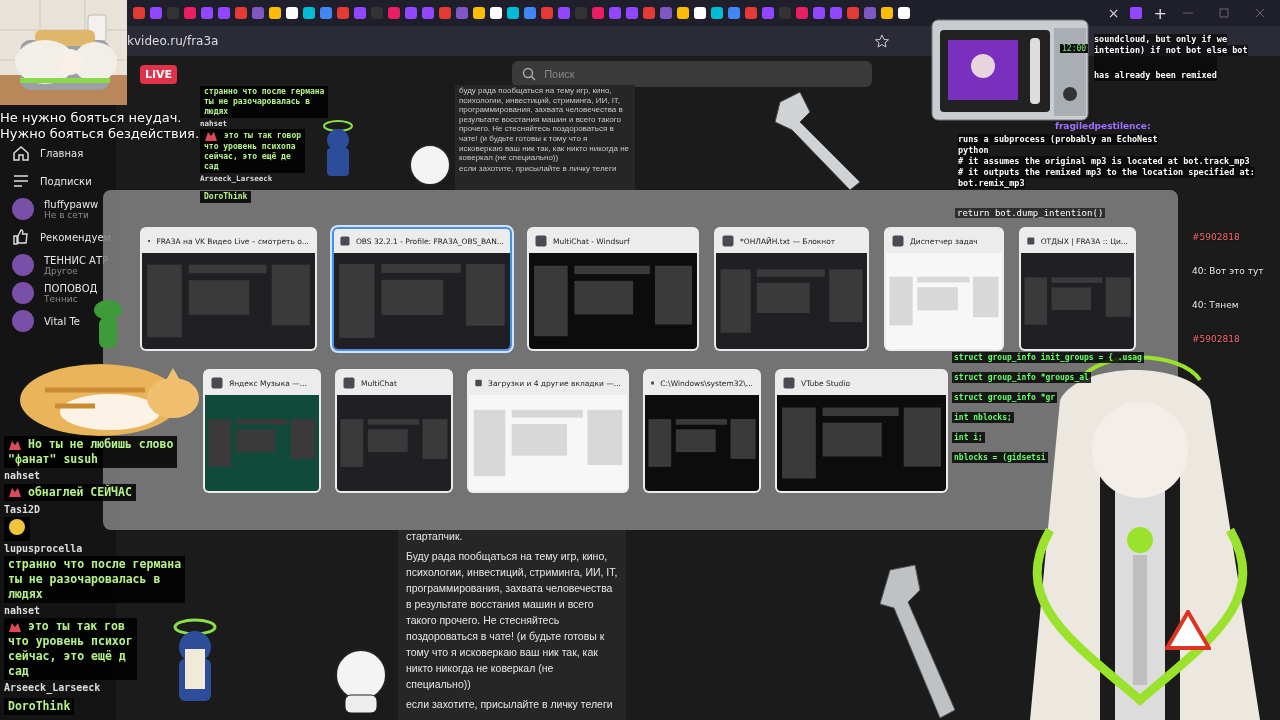  I want to click on address-text: kvideo.ru/fra3a, so click(501, 41).